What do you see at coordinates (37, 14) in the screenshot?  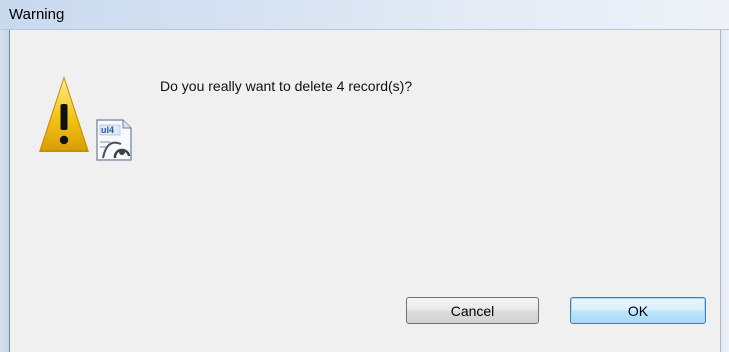 I see `window-title: Warning` at bounding box center [37, 14].